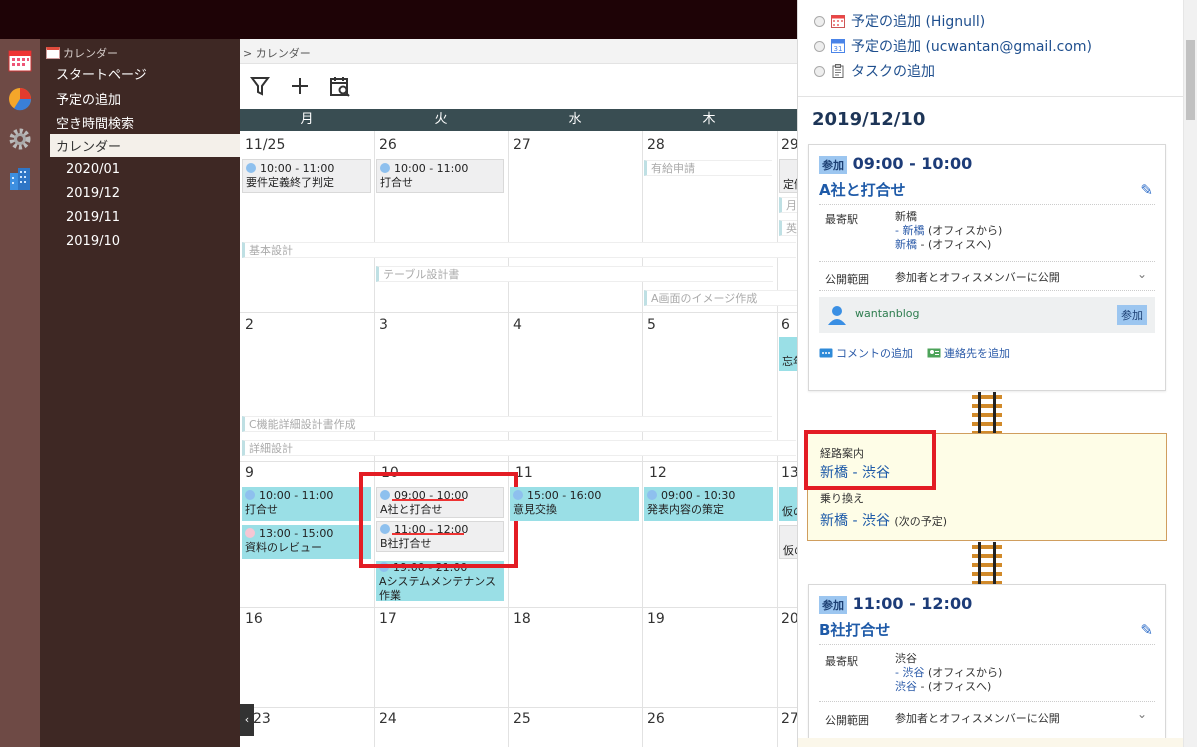 This screenshot has height=747, width=1197. I want to click on calendar-date: 13, so click(789, 473).